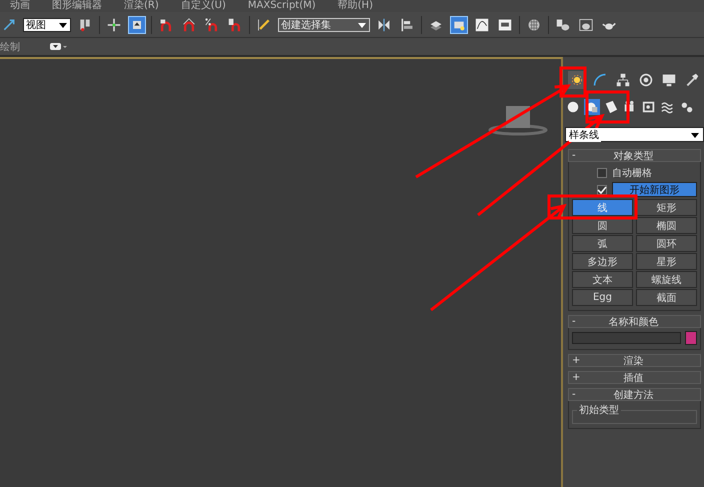 The height and width of the screenshot is (487, 704). I want to click on shape-button: 线, so click(602, 207).